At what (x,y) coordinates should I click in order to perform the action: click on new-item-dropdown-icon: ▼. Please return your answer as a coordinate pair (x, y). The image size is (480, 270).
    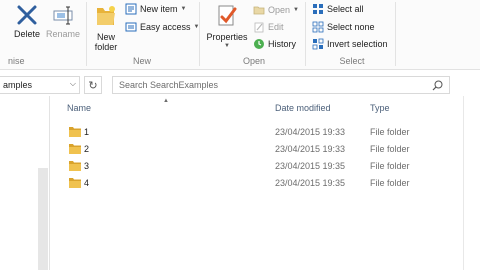
    Looking at the image, I should click on (183, 8).